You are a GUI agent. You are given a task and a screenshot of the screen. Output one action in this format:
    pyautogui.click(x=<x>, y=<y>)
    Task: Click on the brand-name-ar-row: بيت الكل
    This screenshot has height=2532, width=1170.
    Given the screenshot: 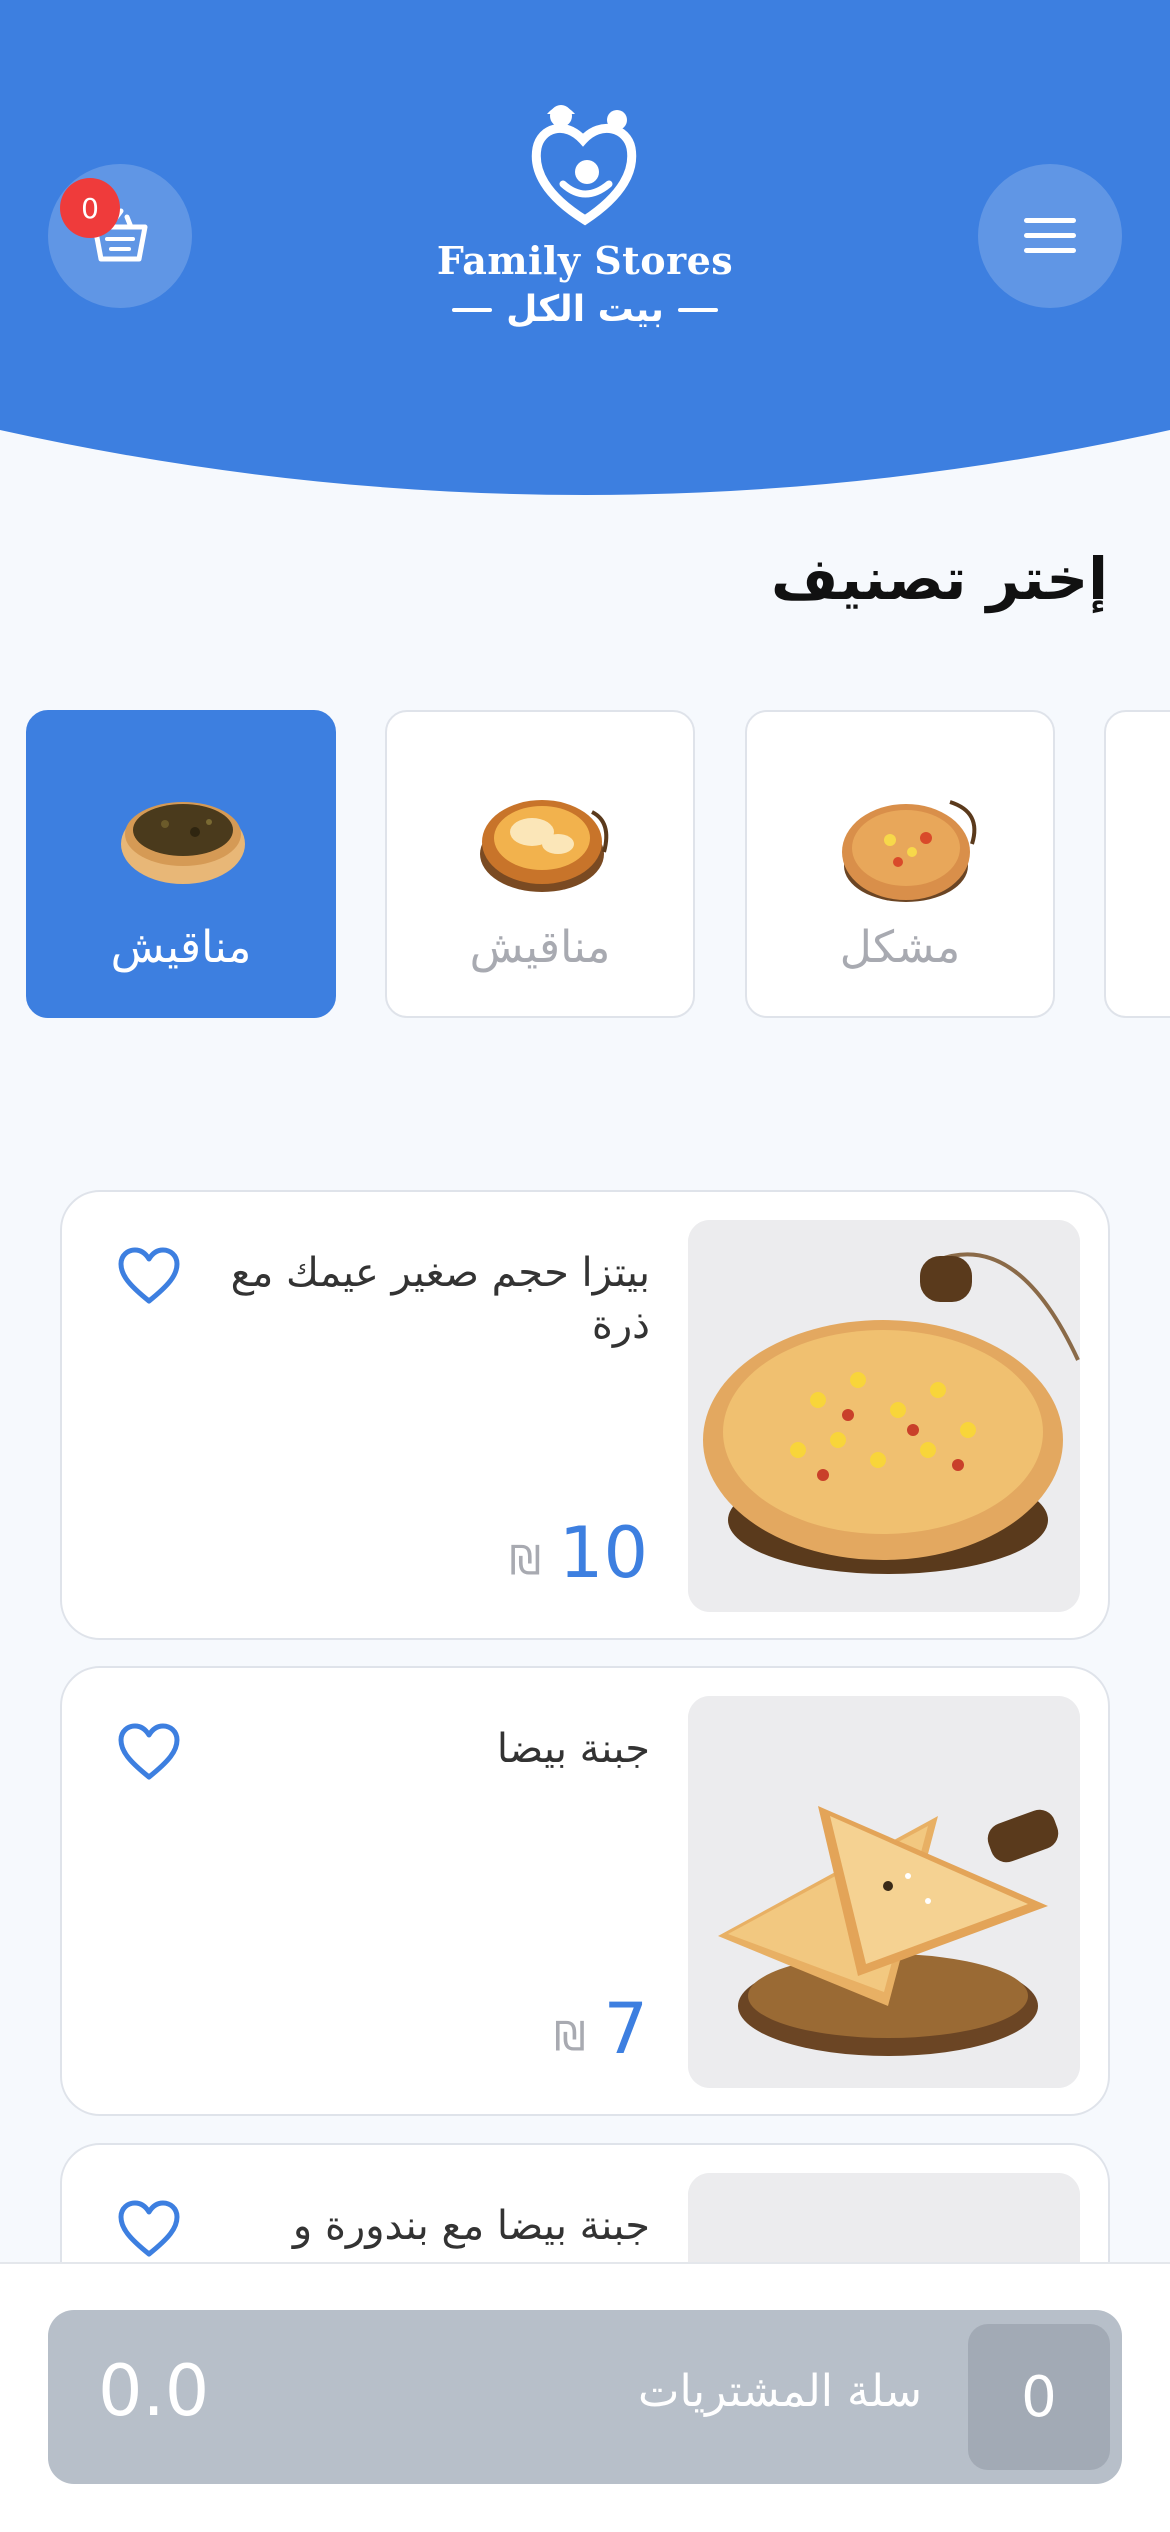 What is the action you would take?
    pyautogui.click(x=585, y=309)
    